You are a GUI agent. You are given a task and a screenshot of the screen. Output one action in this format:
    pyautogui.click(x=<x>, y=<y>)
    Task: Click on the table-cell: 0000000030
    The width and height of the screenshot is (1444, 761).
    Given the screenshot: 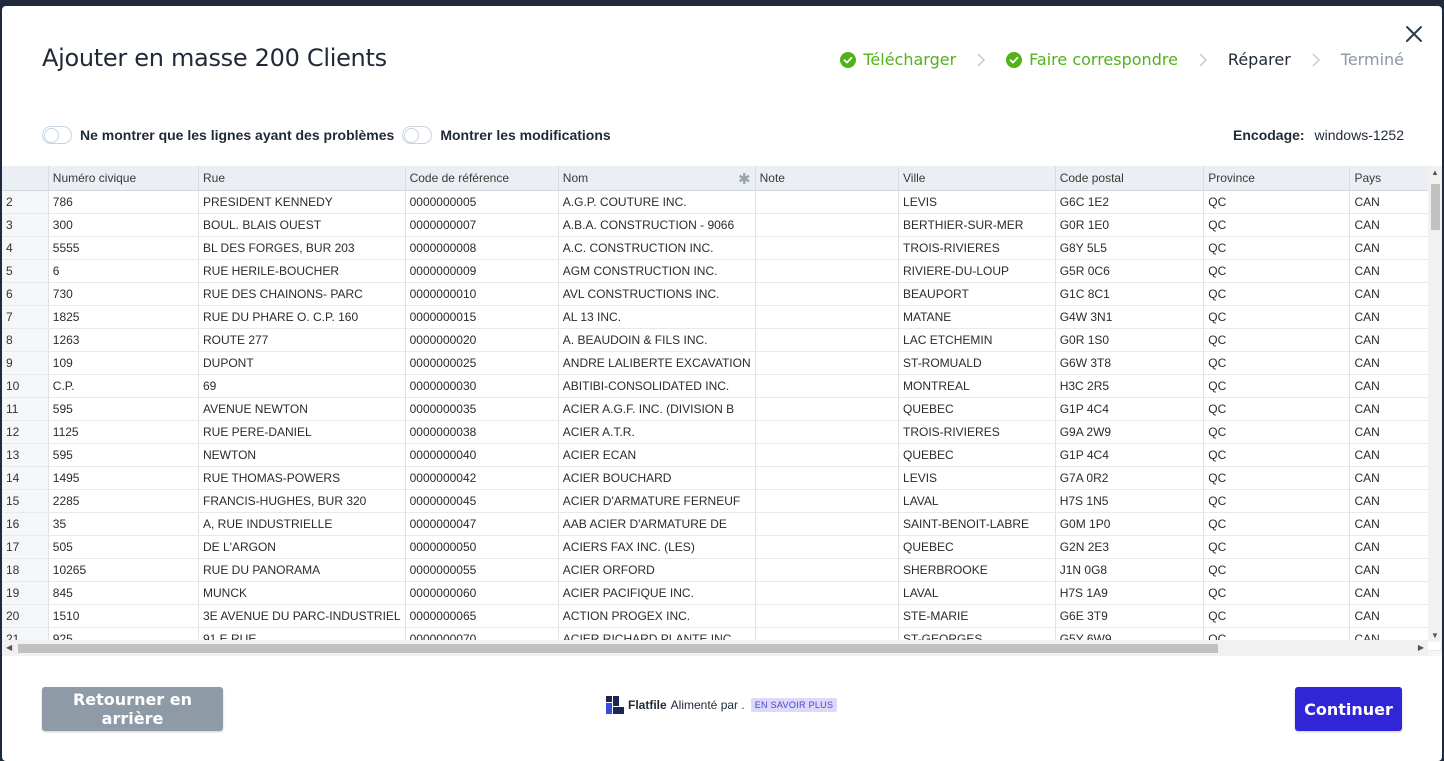 What is the action you would take?
    pyautogui.click(x=482, y=386)
    